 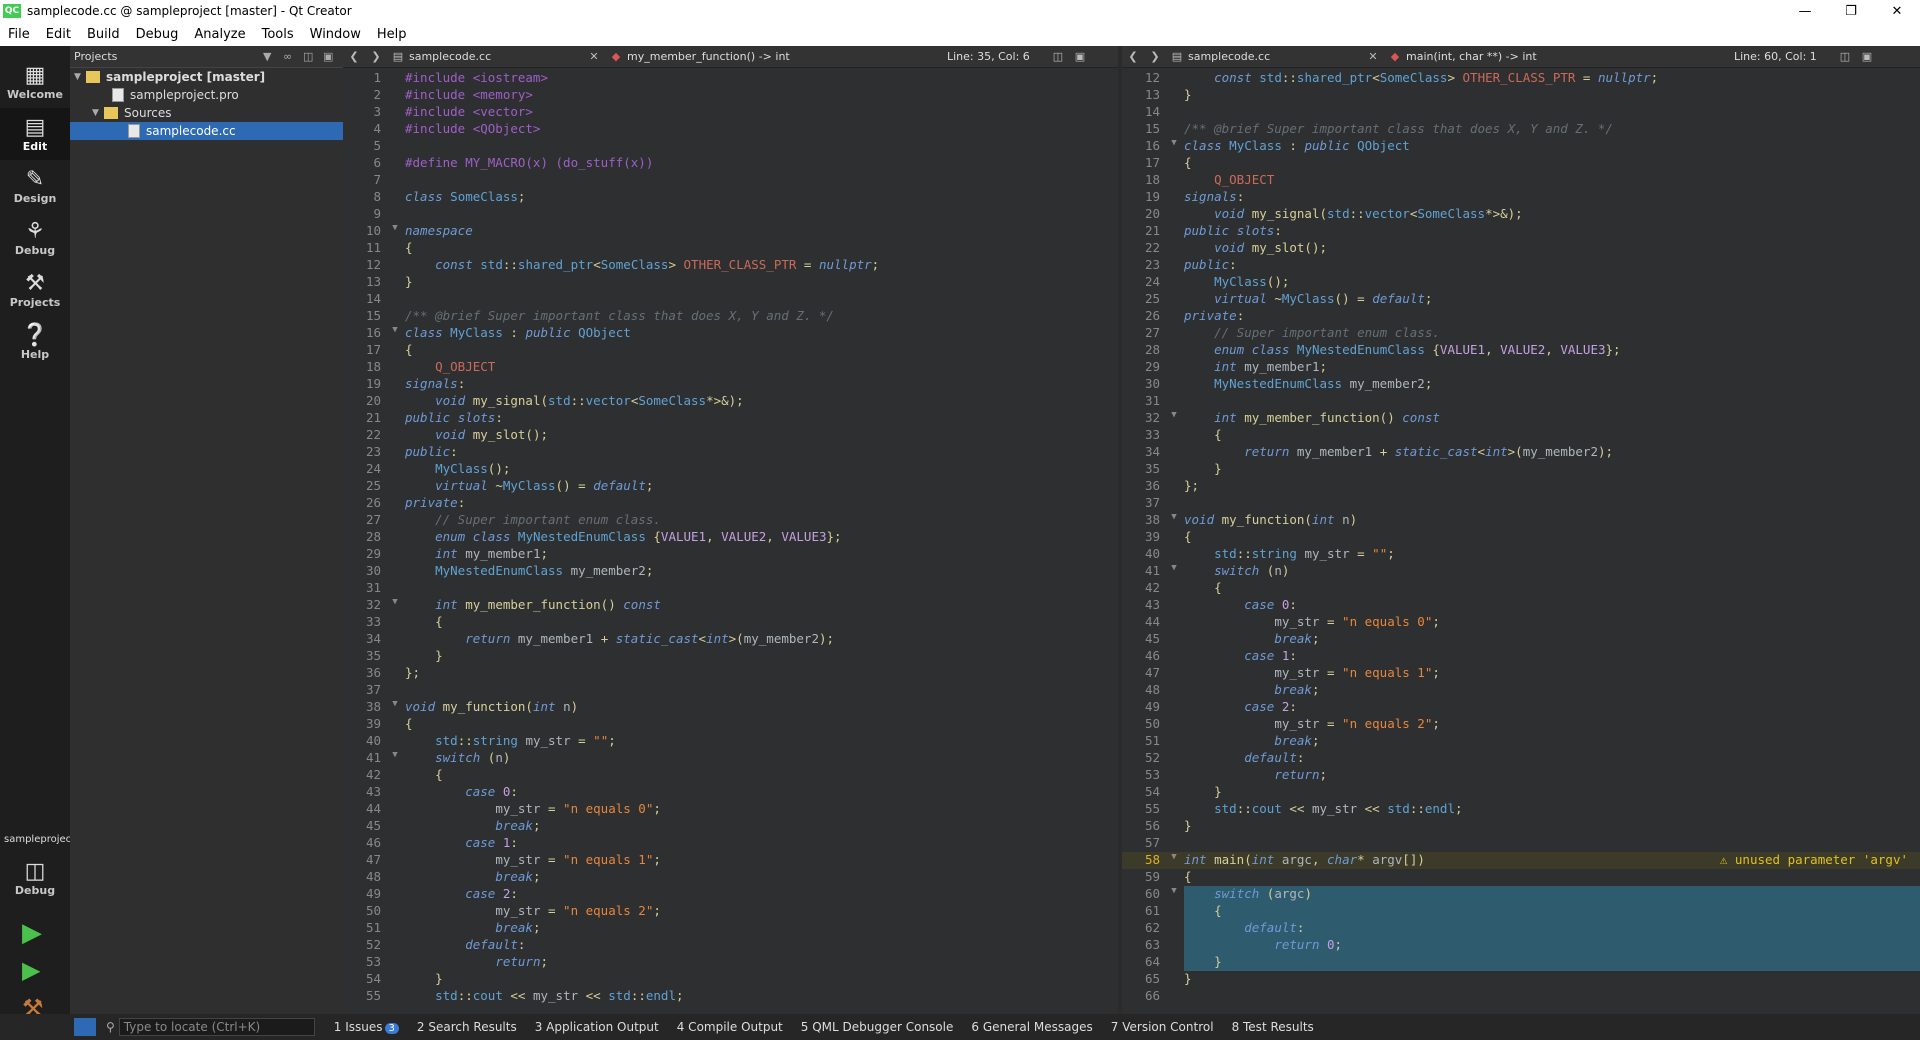 I want to click on code-line: 62 default:, so click(x=1521, y=928).